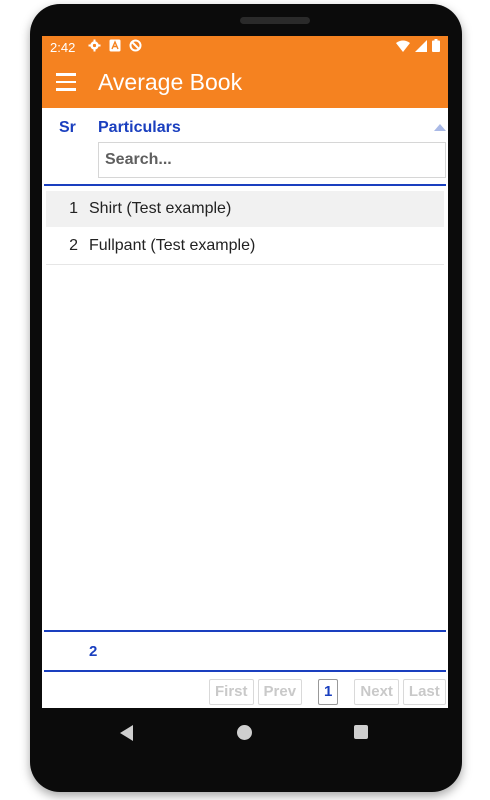 The image size is (490, 800). What do you see at coordinates (376, 692) in the screenshot?
I see `next-page-button: Next` at bounding box center [376, 692].